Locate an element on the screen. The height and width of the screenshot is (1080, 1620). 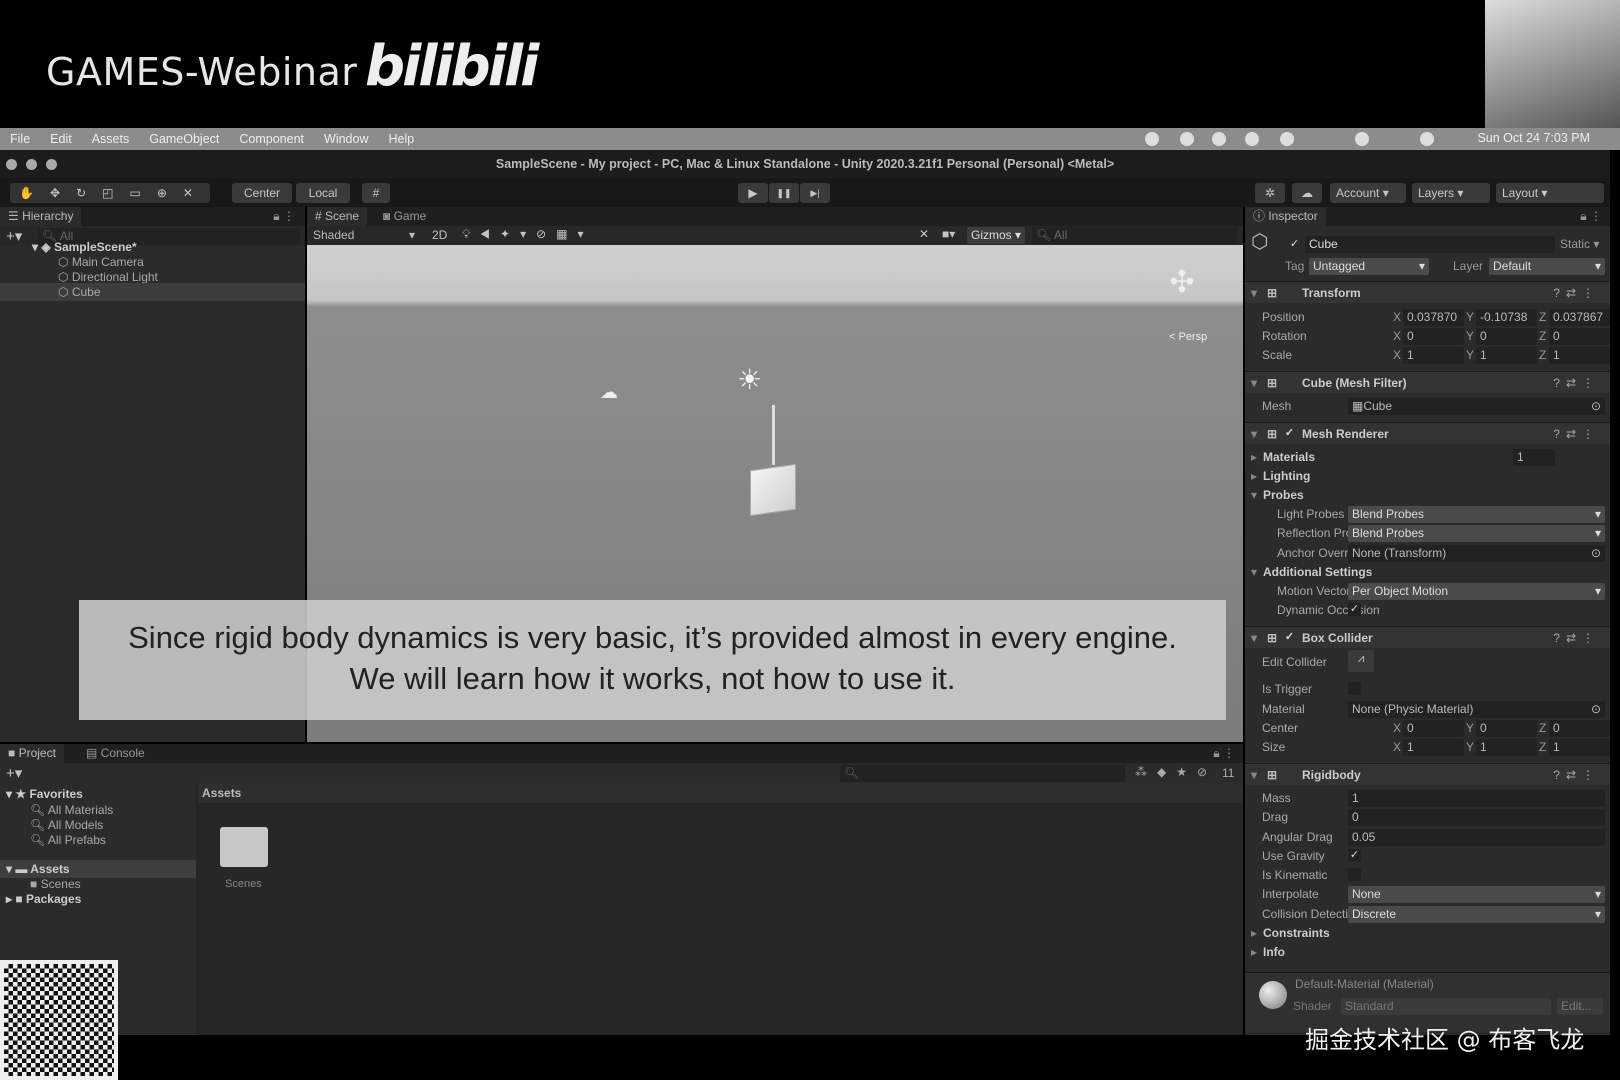
cloud-icon: ☁ is located at coordinates (1307, 193).